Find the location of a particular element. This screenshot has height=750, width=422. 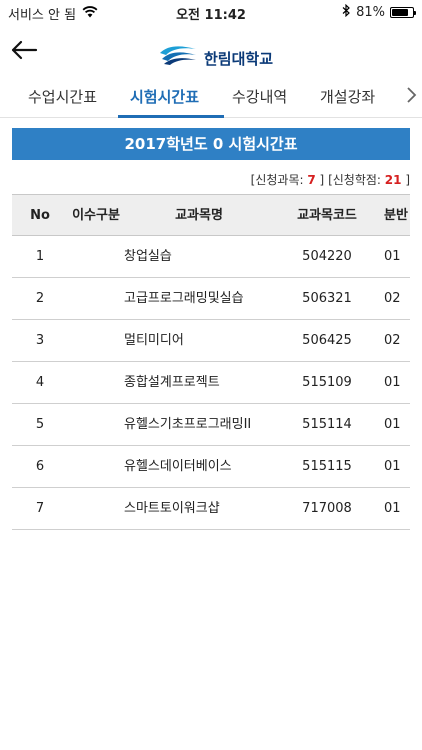

status-right: 81% is located at coordinates (379, 12).